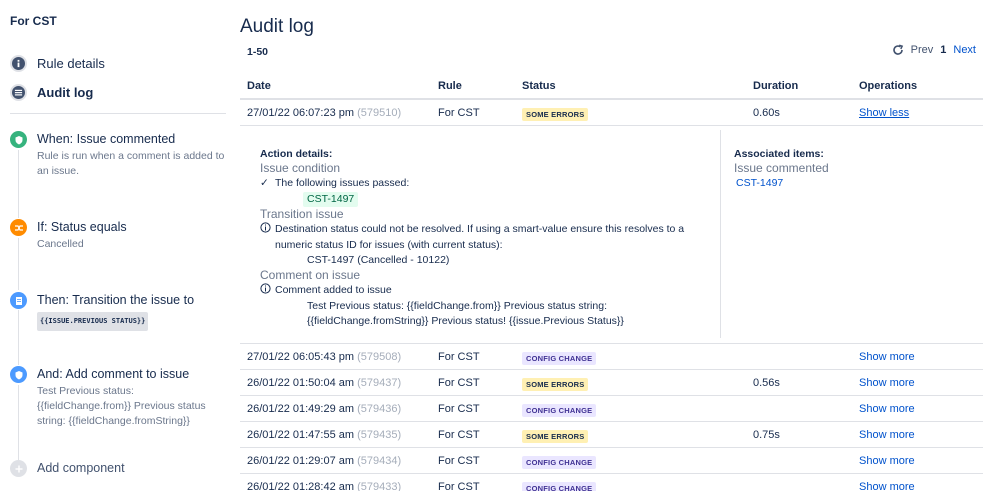 The height and width of the screenshot is (491, 999). What do you see at coordinates (82, 227) in the screenshot?
I see `component-title: If: Status equals` at bounding box center [82, 227].